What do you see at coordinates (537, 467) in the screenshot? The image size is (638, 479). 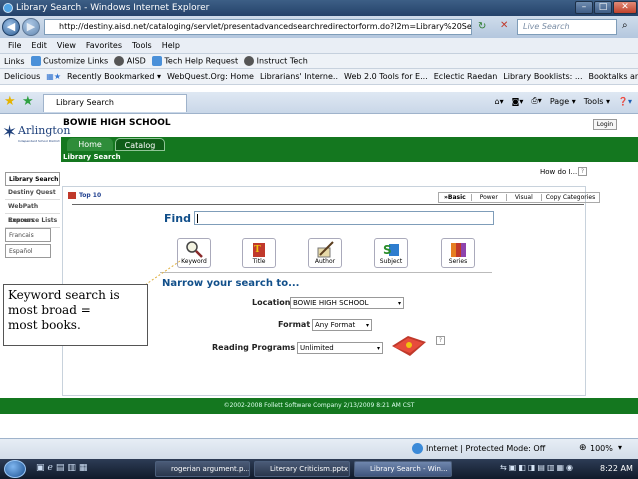 I see `tray-icons: ⇆▣◧◨▤▥▦◉` at bounding box center [537, 467].